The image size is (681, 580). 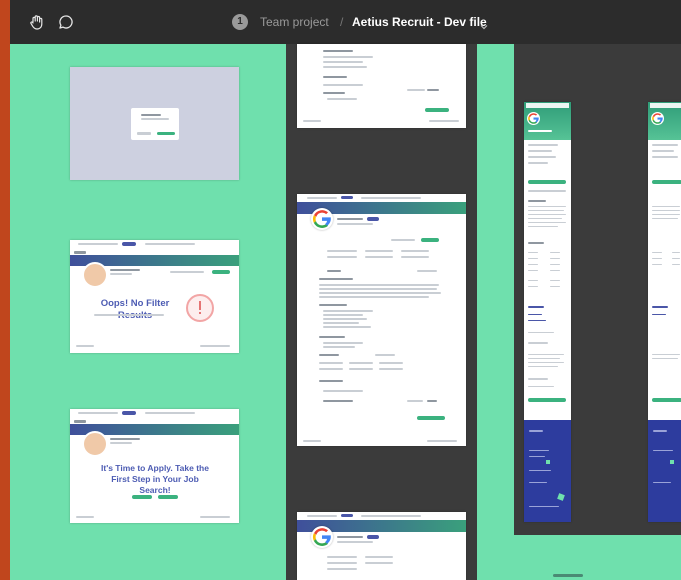 What do you see at coordinates (294, 22) in the screenshot?
I see `team-breadcrumb: Team project` at bounding box center [294, 22].